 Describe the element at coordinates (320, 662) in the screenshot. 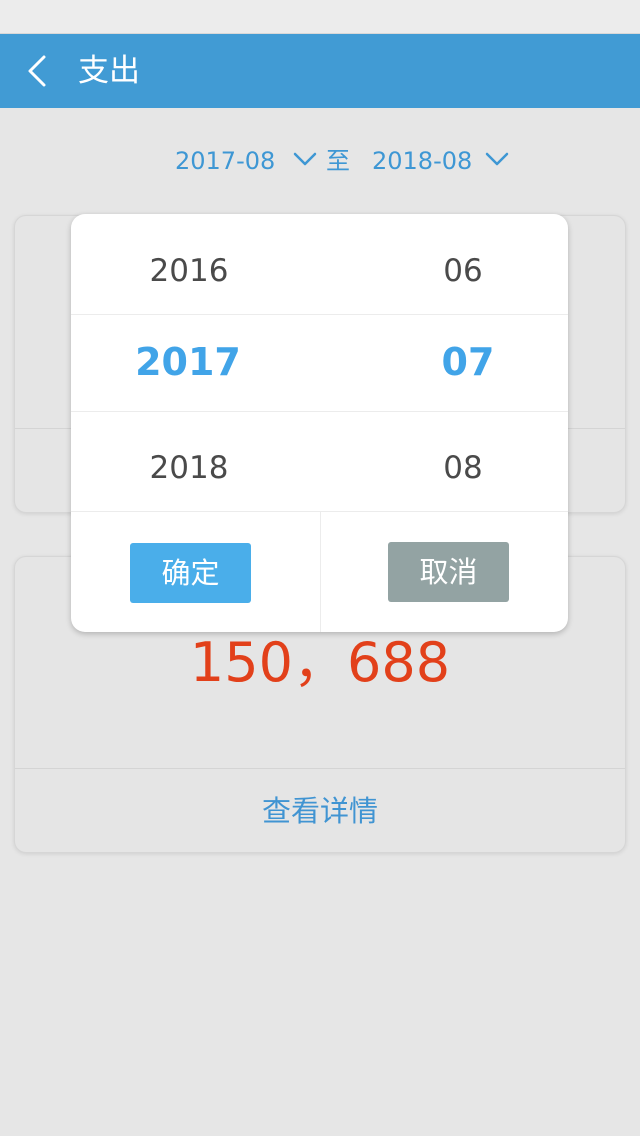

I see `expense-amount: 150，688` at that location.